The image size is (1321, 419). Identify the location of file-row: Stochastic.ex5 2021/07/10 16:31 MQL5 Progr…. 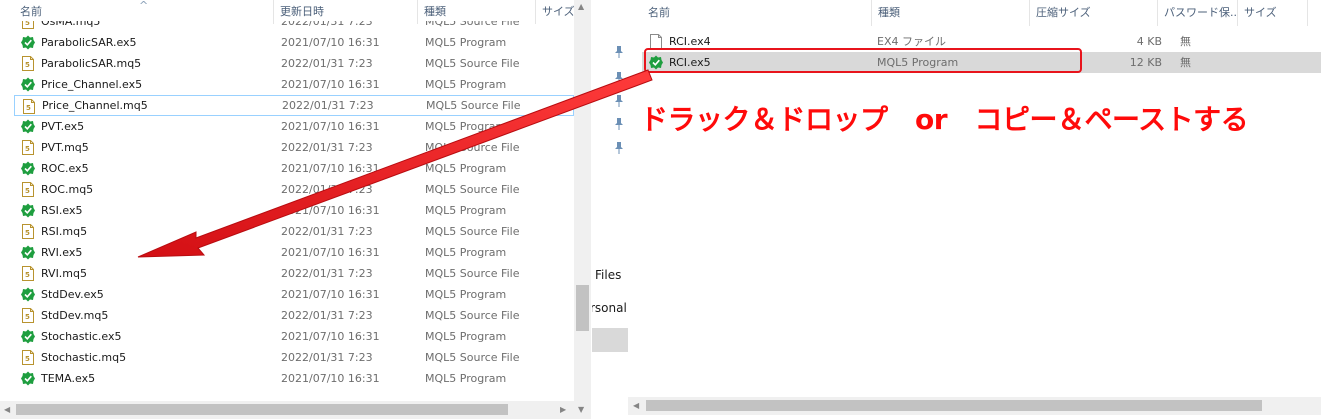
(294, 336).